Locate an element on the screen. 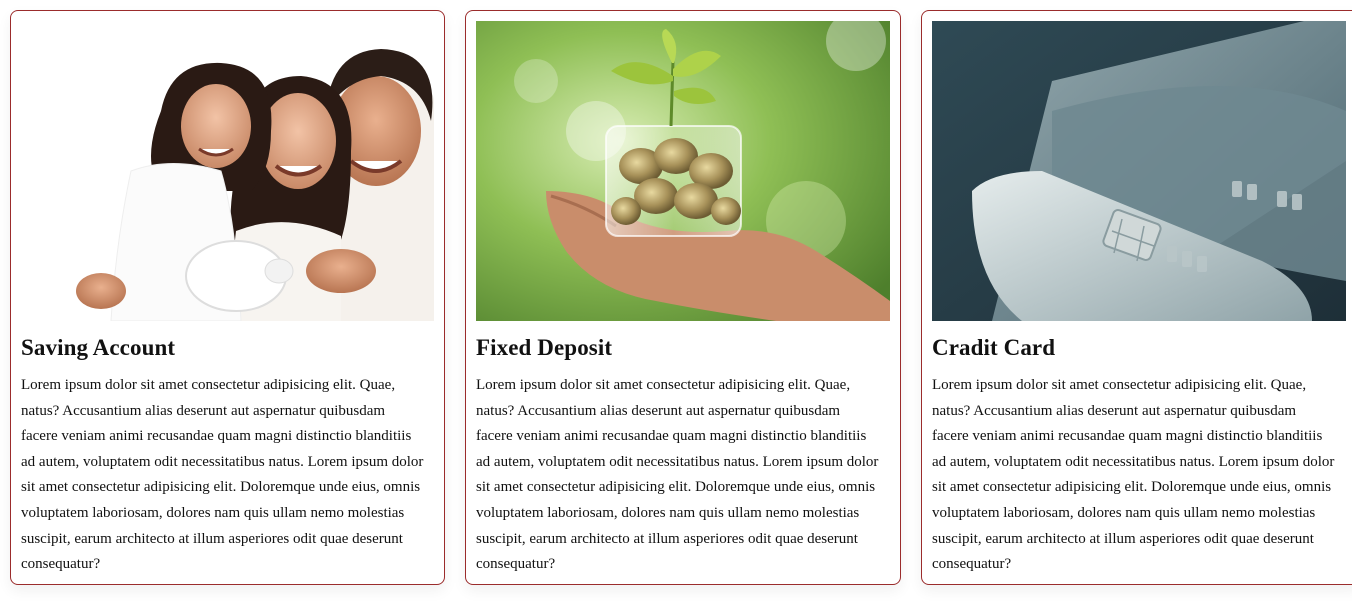 The height and width of the screenshot is (605, 1352). card-title: Cradit Card is located at coordinates (994, 347).